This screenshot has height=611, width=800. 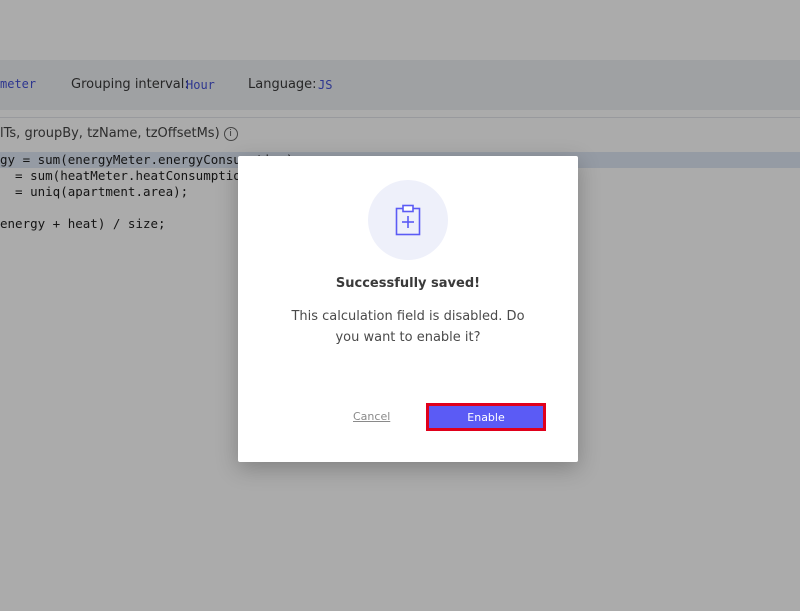 I want to click on enable-button: Enable, so click(x=486, y=417).